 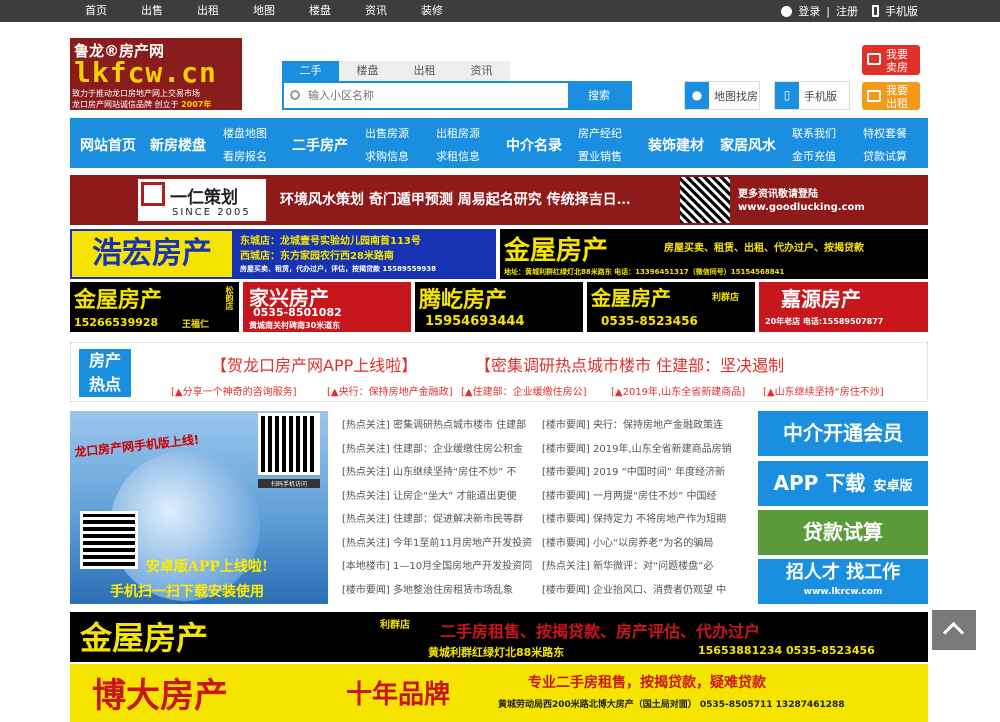 I want to click on nav-apply: 看房报名, so click(x=245, y=156).